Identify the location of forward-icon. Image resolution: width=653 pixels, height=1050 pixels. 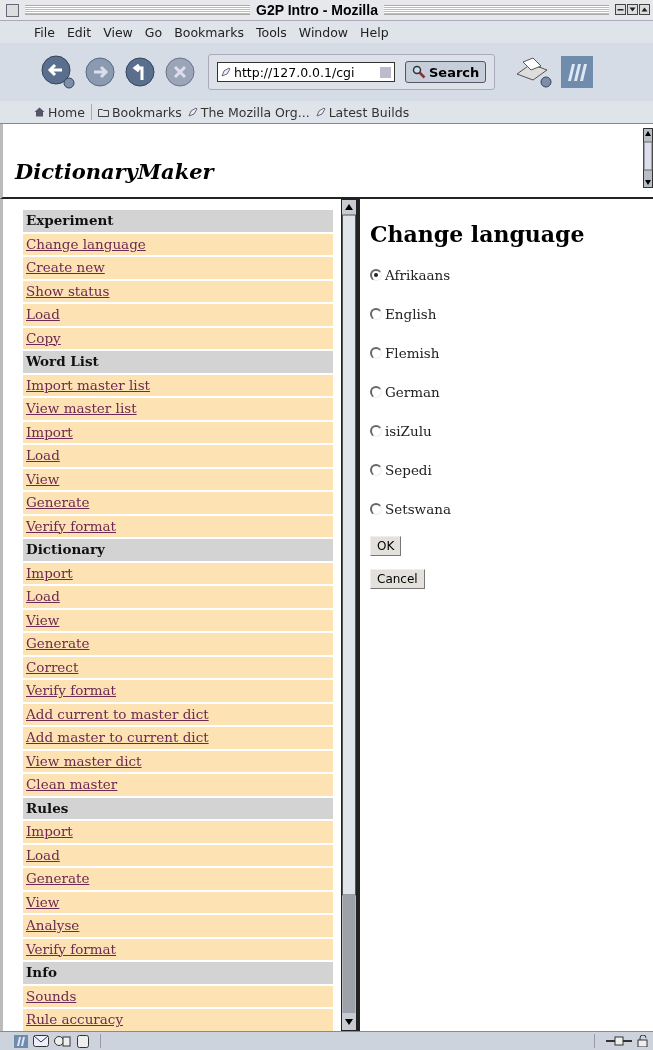
(100, 72).